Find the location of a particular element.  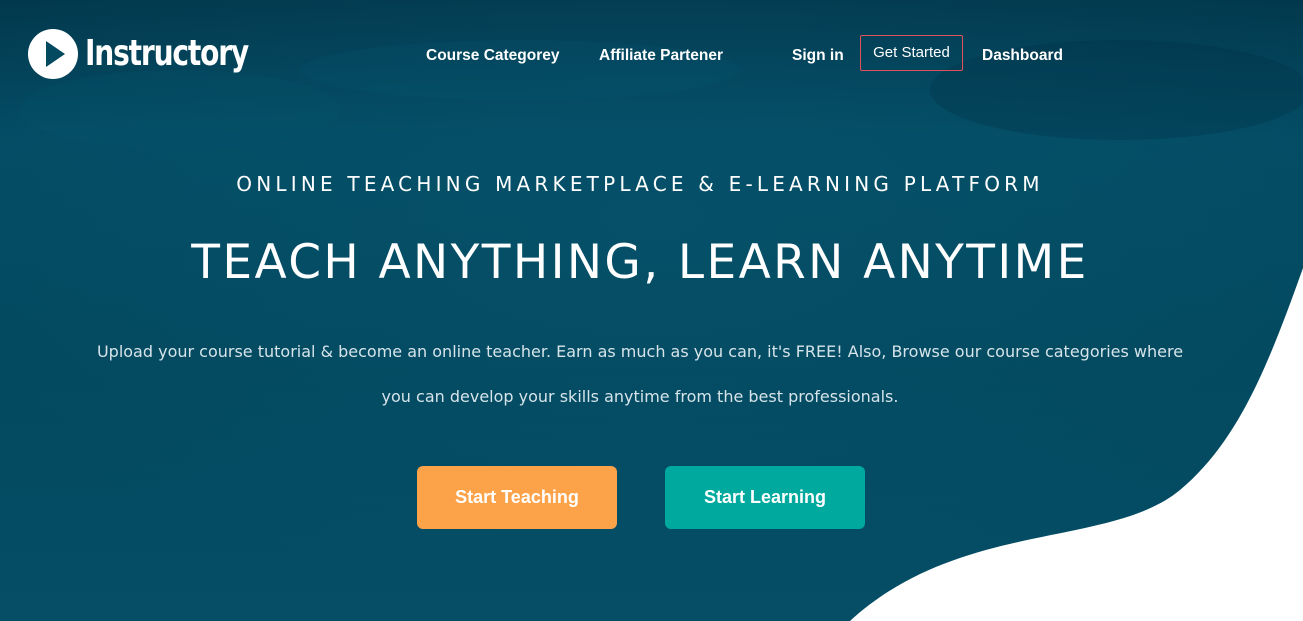

brand-name: Instructory is located at coordinates (167, 53).